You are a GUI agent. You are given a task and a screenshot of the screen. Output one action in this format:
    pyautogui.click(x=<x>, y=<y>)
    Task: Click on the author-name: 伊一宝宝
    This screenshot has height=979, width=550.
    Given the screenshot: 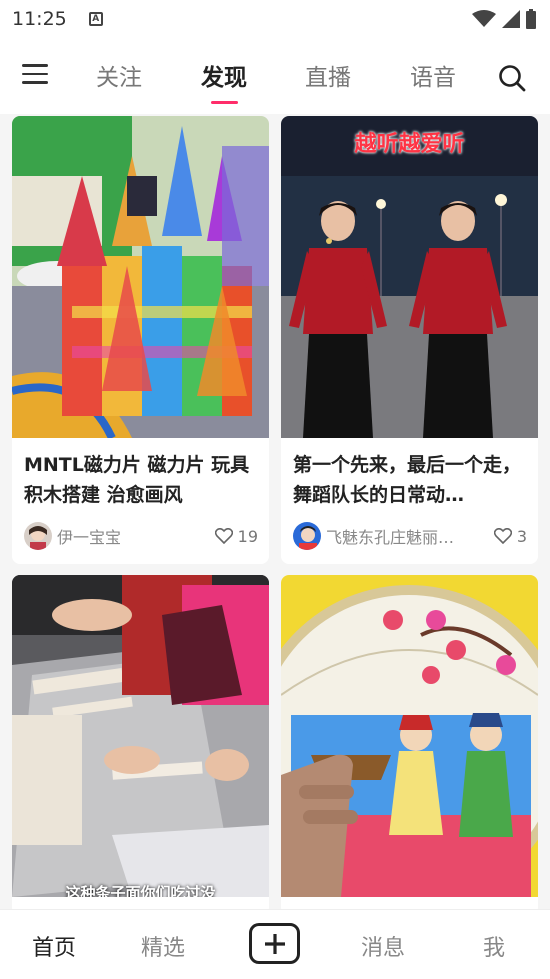 What is the action you would take?
    pyautogui.click(x=127, y=536)
    